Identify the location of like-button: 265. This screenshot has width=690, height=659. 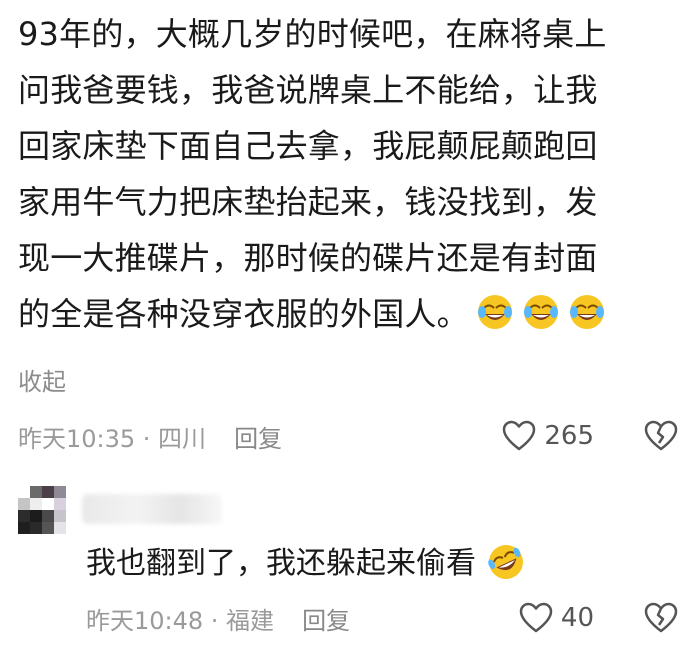
(548, 436).